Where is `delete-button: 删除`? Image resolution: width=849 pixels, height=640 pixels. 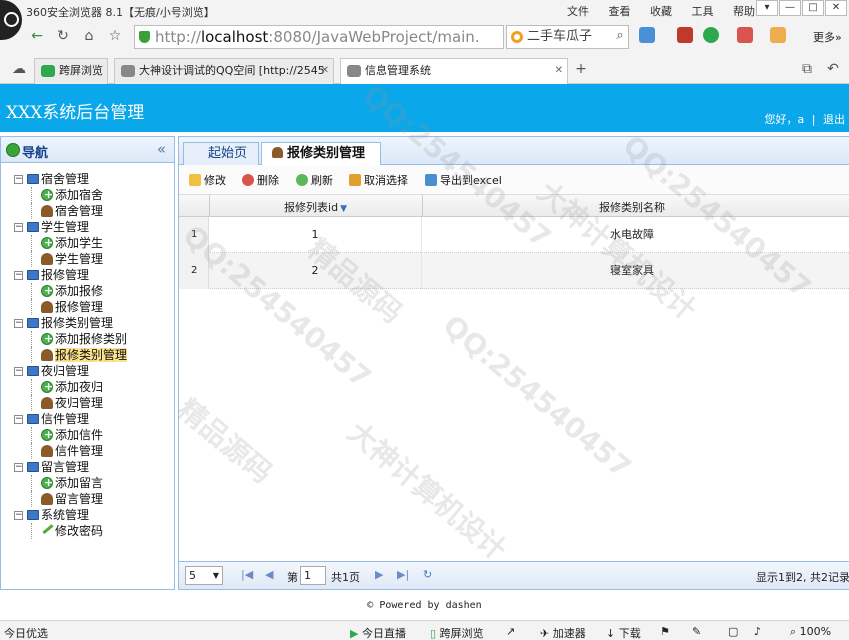 delete-button: 删除 is located at coordinates (260, 180).